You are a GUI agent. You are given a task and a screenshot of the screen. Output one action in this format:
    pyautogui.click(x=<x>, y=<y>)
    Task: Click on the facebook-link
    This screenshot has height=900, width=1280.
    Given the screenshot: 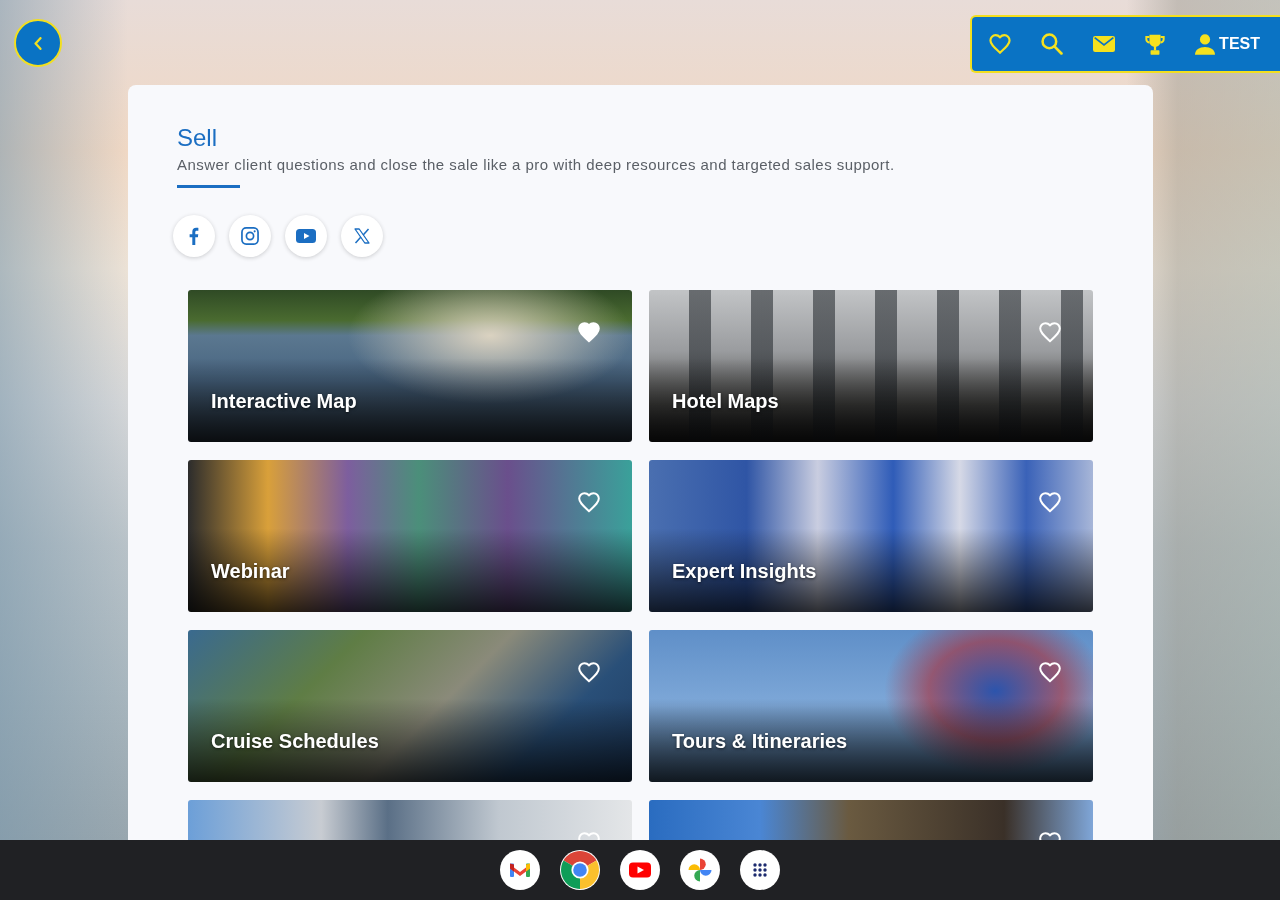 What is the action you would take?
    pyautogui.click(x=194, y=236)
    